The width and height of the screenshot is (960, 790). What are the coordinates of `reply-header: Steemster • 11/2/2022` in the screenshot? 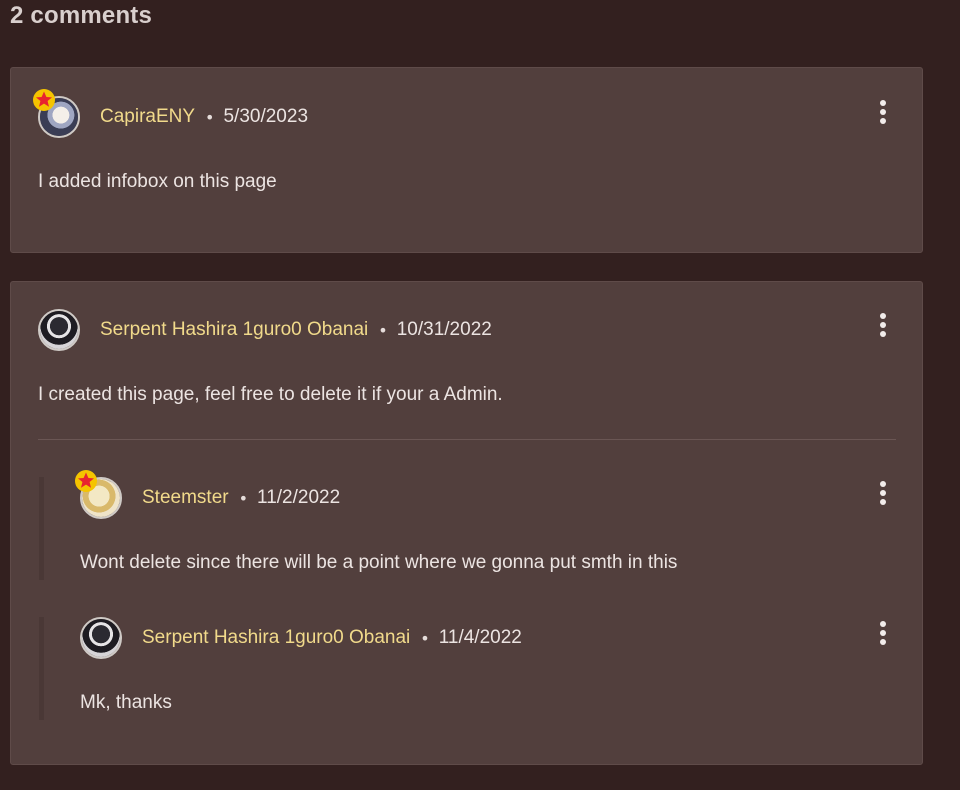 It's located at (208, 495).